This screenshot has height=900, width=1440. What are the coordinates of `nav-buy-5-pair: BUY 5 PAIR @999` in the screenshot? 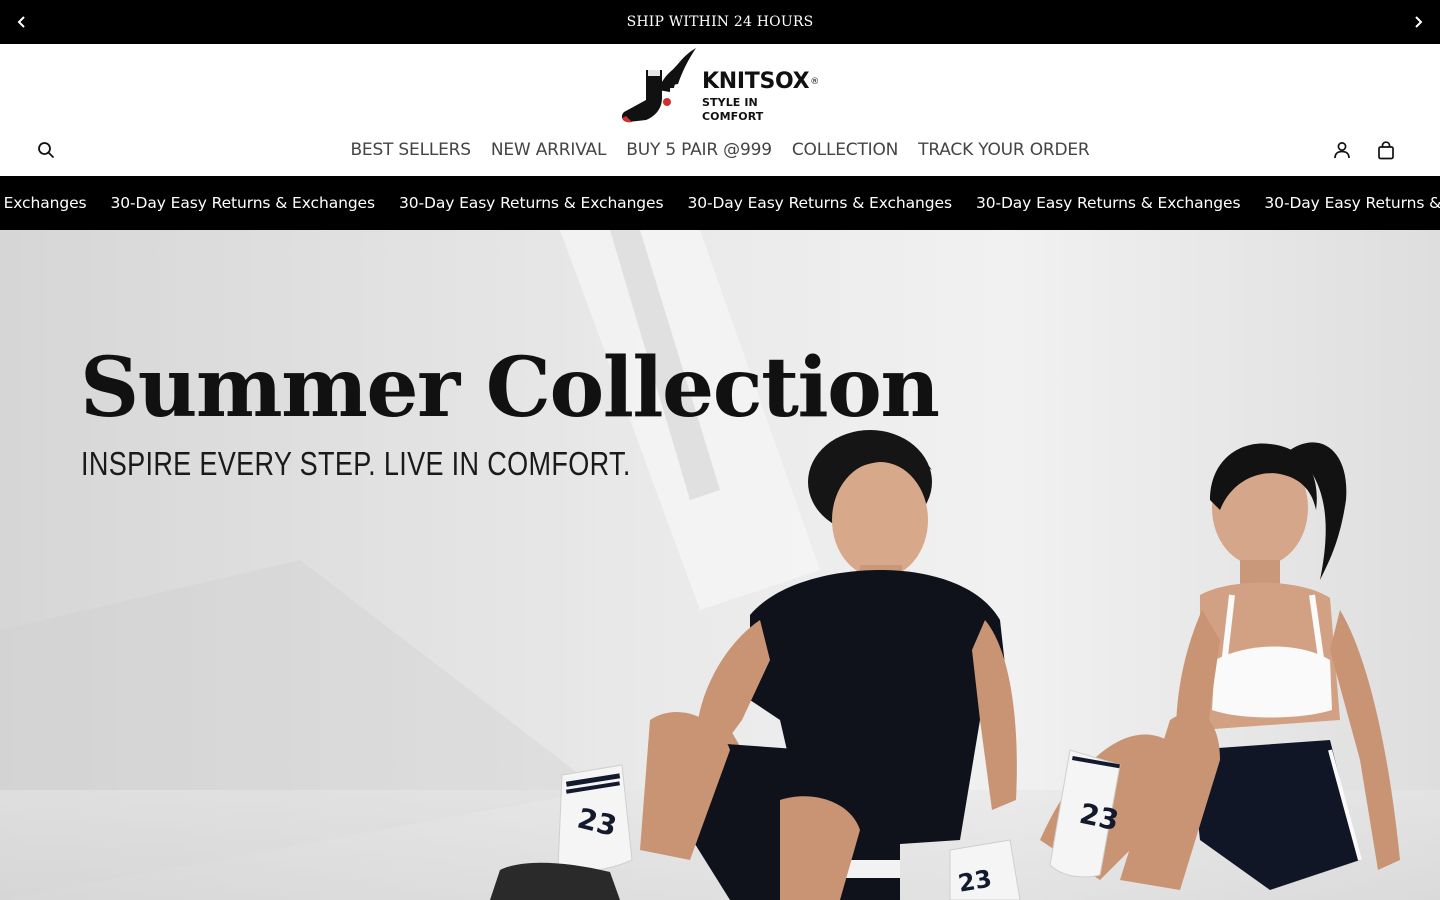 It's located at (699, 150).